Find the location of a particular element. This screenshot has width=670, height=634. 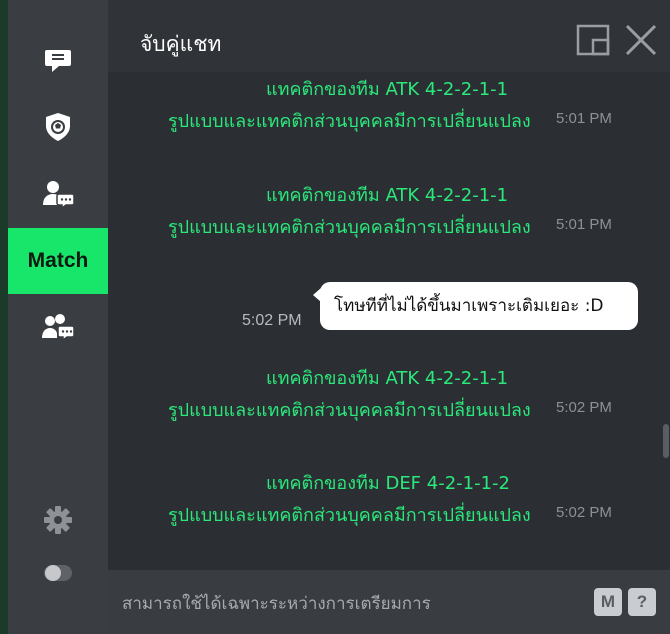

popout-icon is located at coordinates (593, 42).